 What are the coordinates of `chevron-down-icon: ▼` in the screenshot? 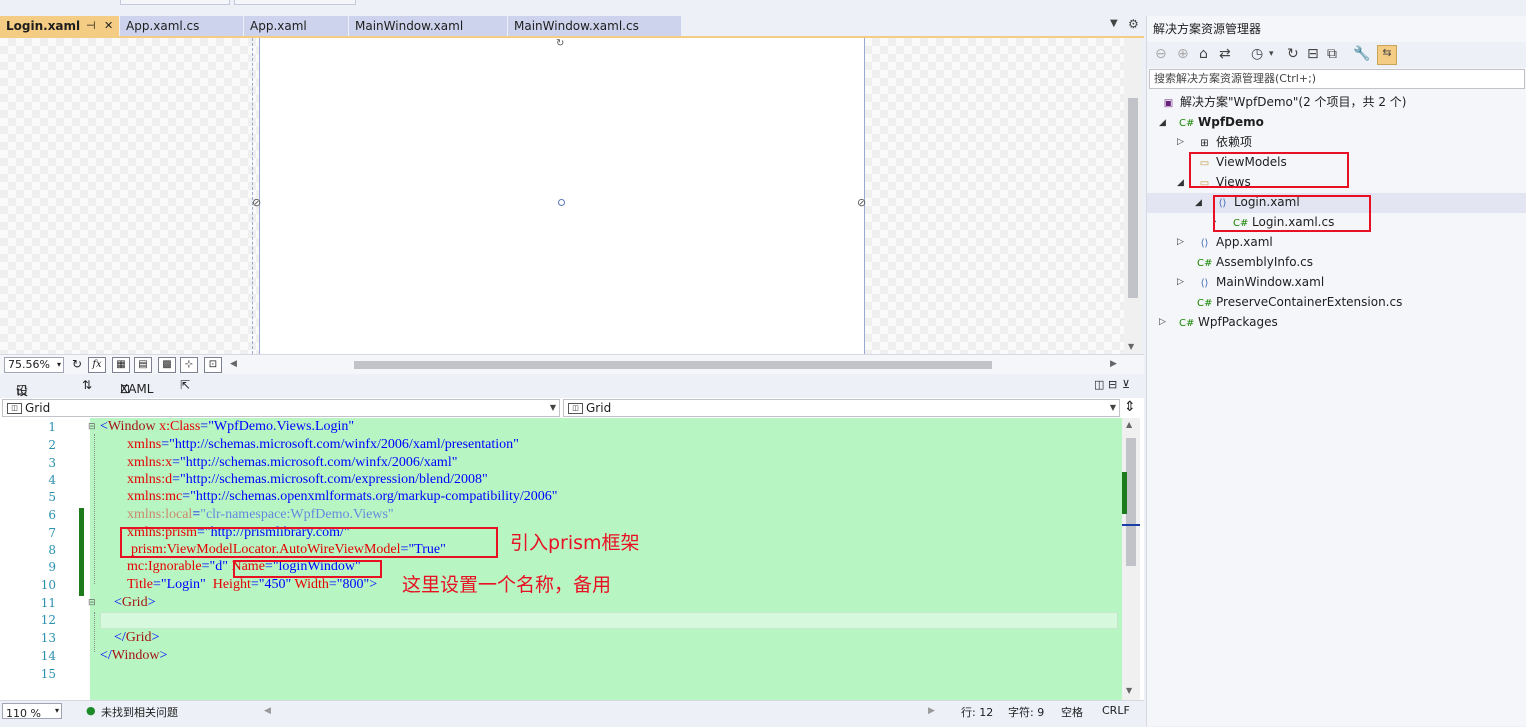 It's located at (1112, 407).